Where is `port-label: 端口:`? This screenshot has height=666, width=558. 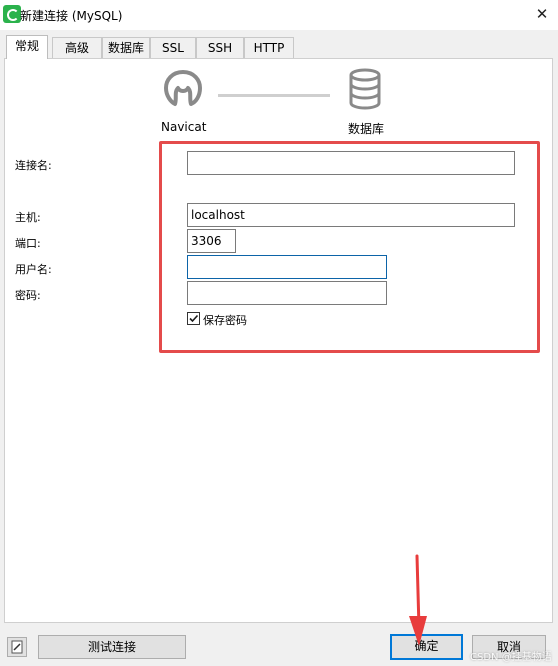
port-label: 端口: is located at coordinates (28, 243).